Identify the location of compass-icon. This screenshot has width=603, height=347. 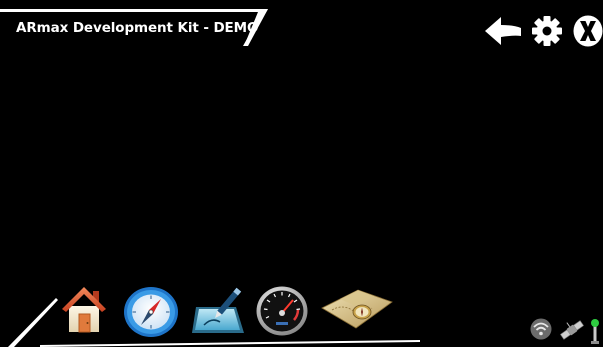
(151, 312).